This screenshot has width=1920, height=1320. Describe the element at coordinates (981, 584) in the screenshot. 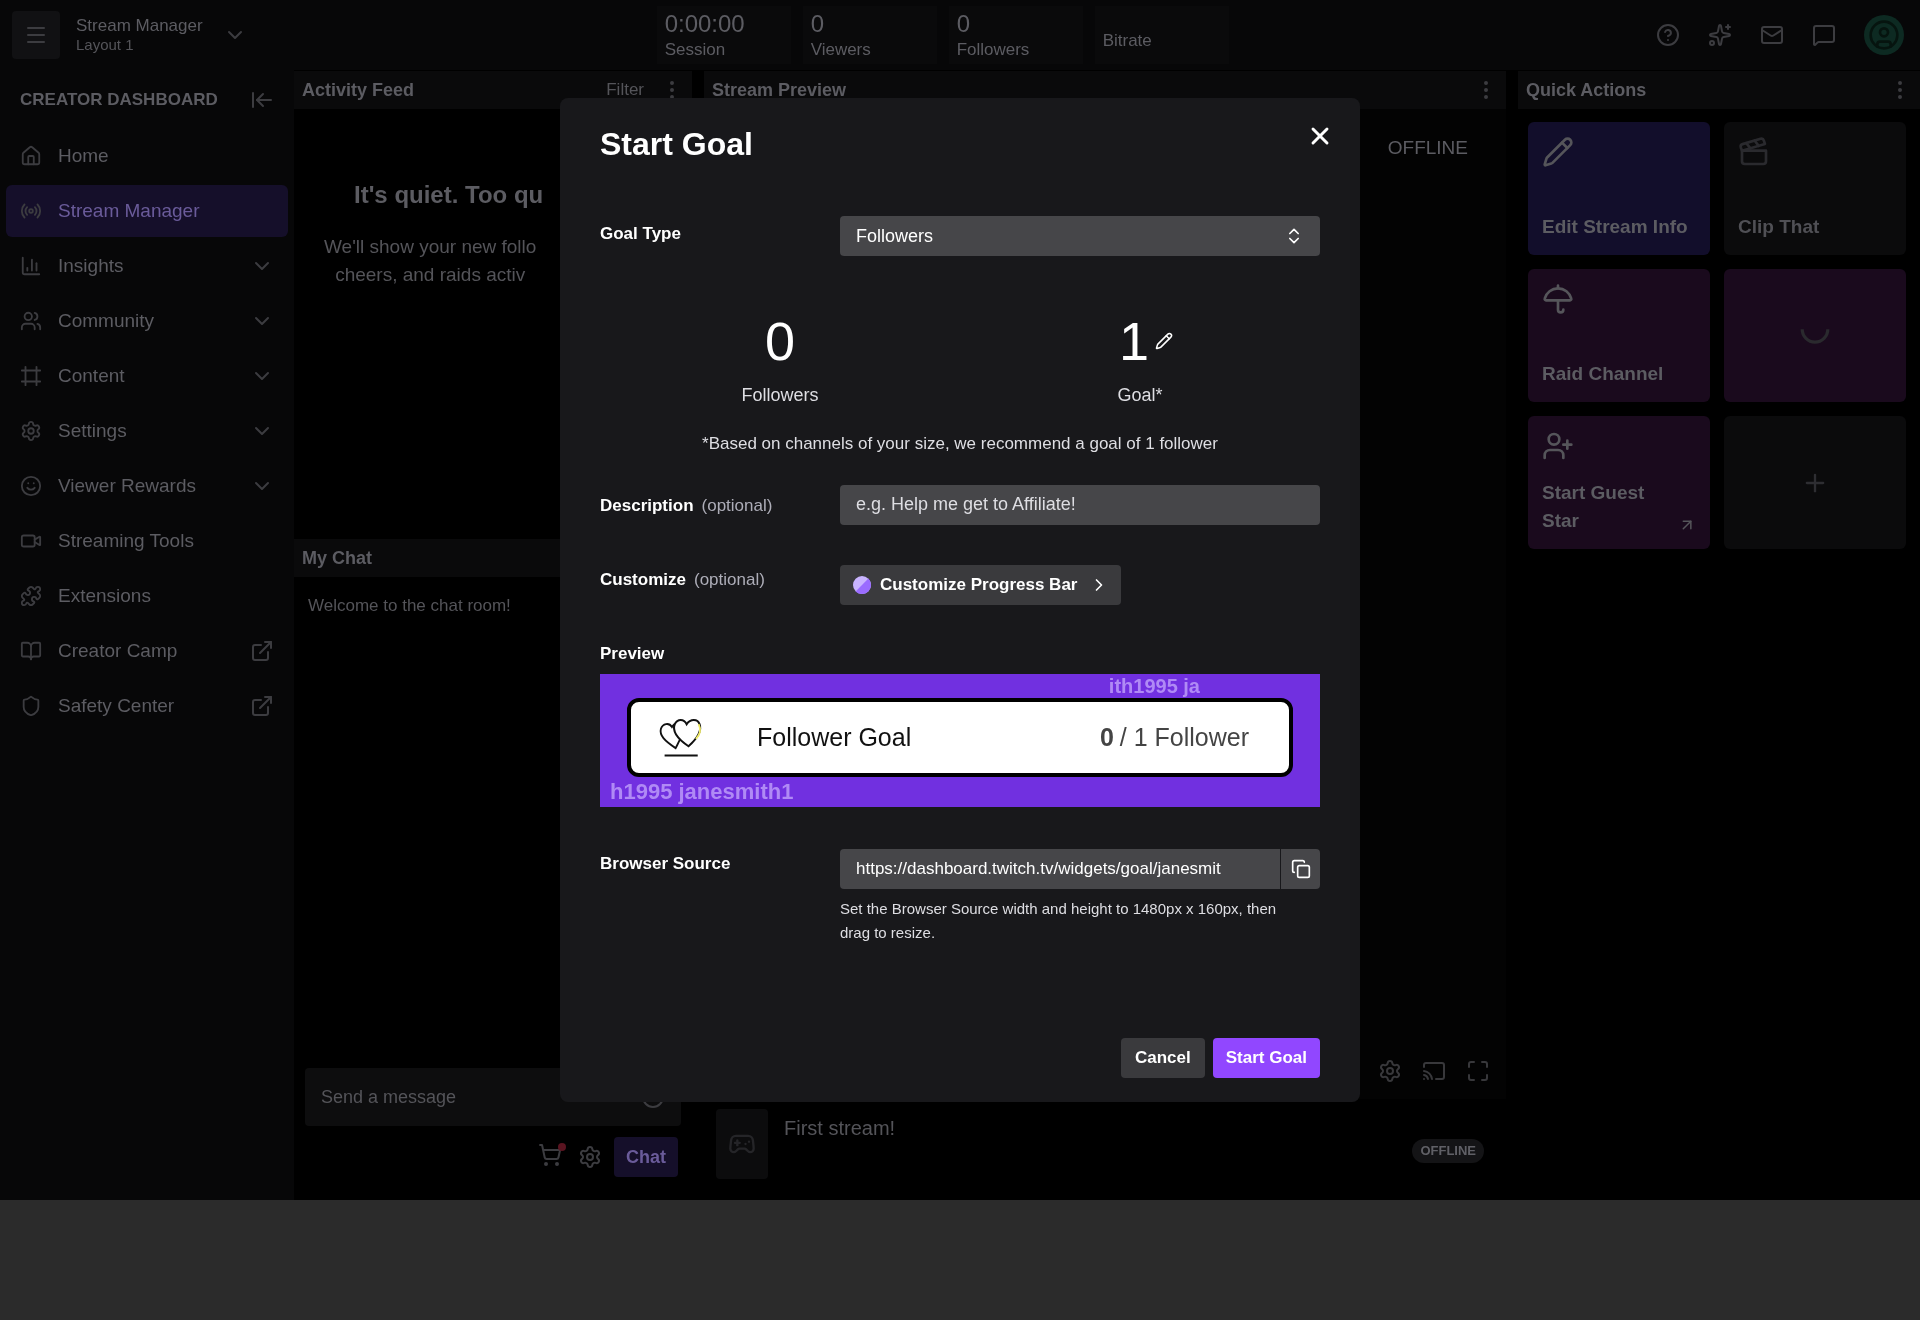

I see `customize-progress-bar-button: Customize Progress Bar` at that location.